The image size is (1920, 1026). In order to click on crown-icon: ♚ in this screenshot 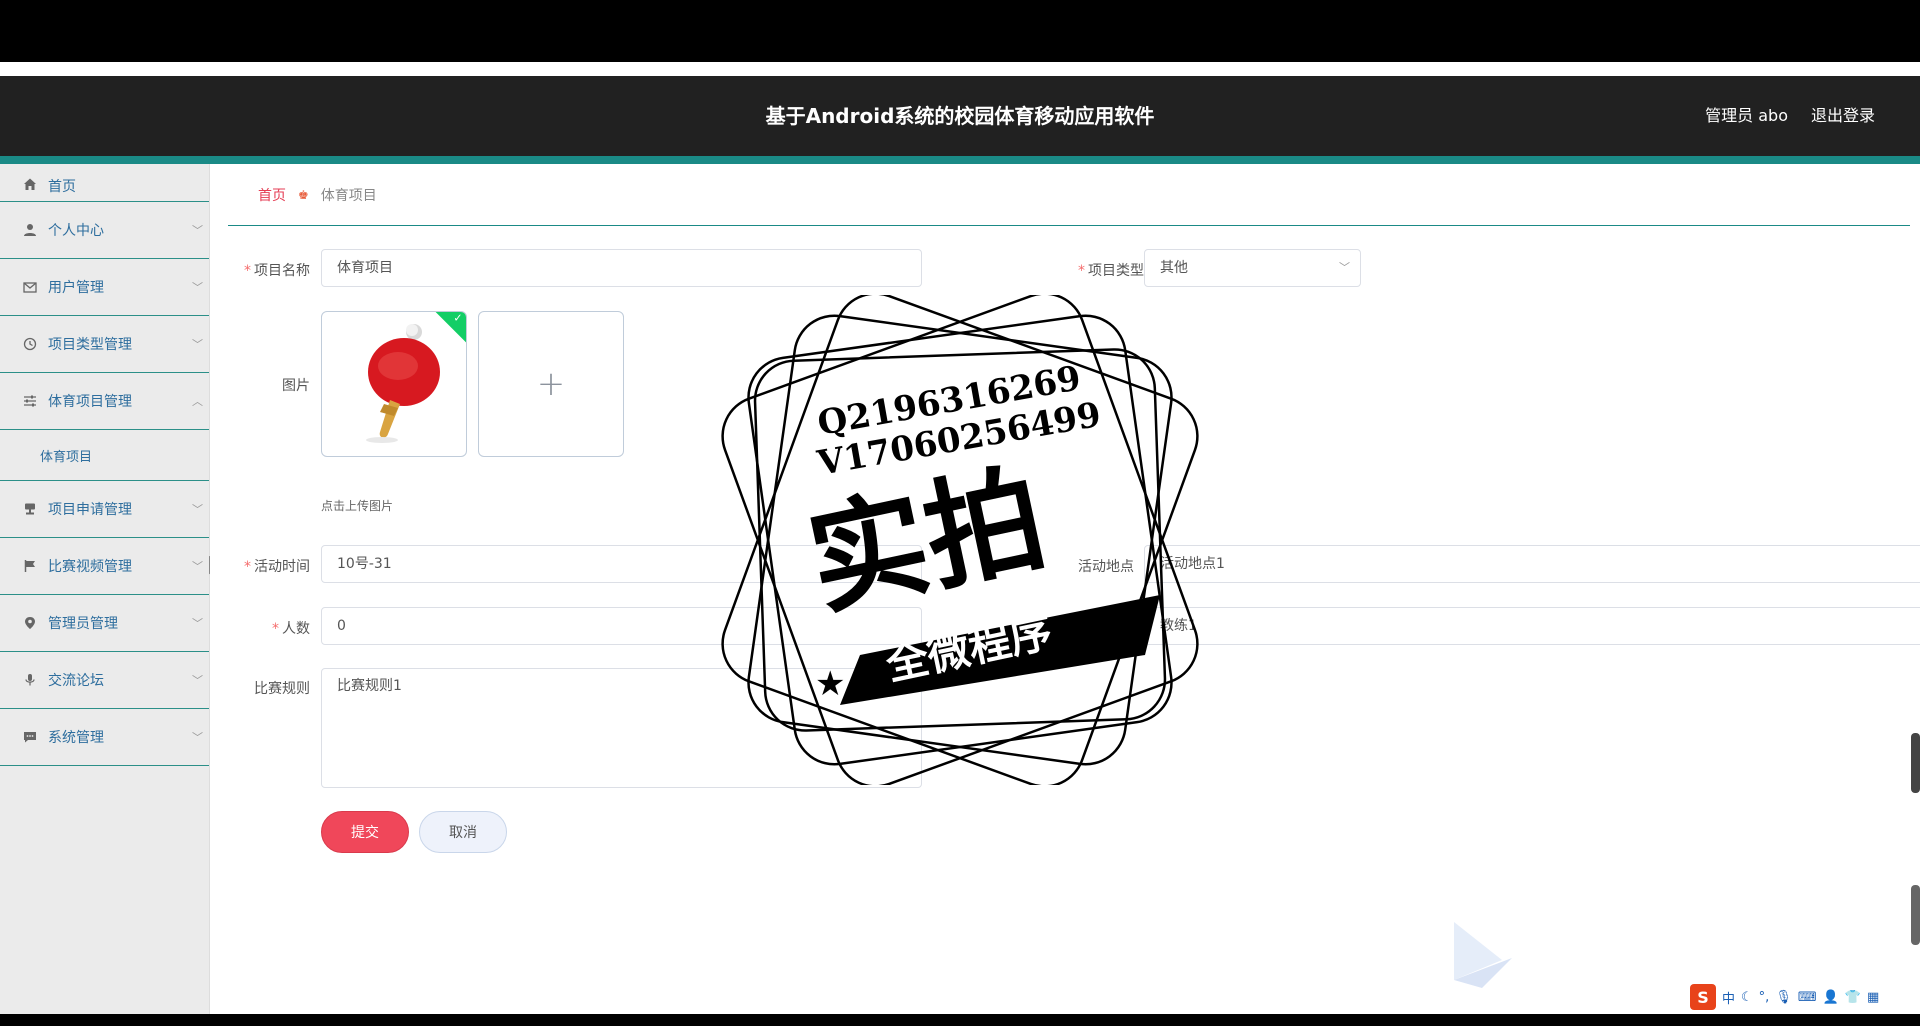, I will do `click(303, 194)`.